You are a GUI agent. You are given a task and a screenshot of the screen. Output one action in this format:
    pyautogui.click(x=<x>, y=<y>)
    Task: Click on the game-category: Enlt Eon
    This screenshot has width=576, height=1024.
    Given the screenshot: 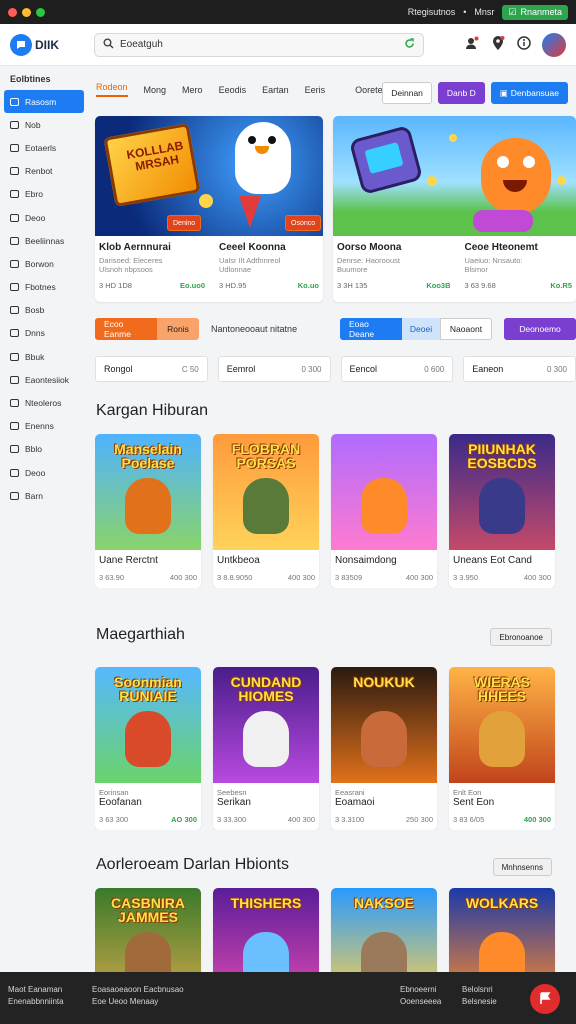 What is the action you would take?
    pyautogui.click(x=467, y=792)
    